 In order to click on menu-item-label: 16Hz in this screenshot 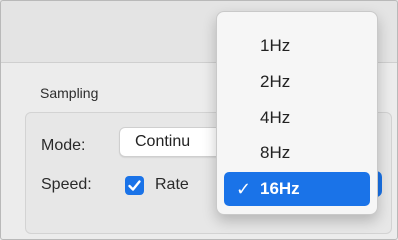, I will do `click(280, 188)`.